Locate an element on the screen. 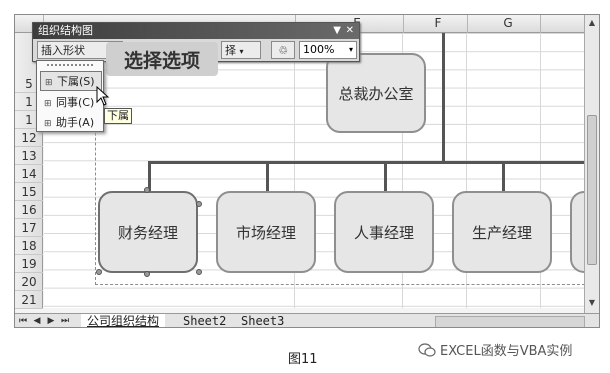  subordinate-icon: ⊞ is located at coordinates (49, 83).